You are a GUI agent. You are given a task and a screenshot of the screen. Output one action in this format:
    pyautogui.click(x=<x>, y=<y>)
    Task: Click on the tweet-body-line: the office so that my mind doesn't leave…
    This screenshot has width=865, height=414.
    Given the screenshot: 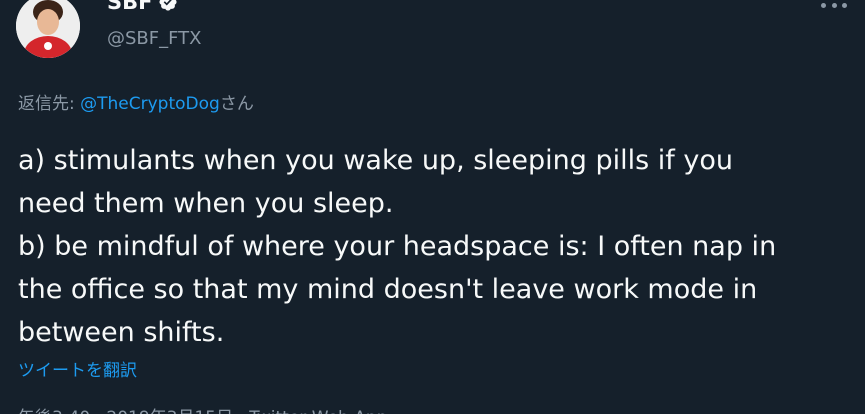 What is the action you would take?
    pyautogui.click(x=388, y=289)
    